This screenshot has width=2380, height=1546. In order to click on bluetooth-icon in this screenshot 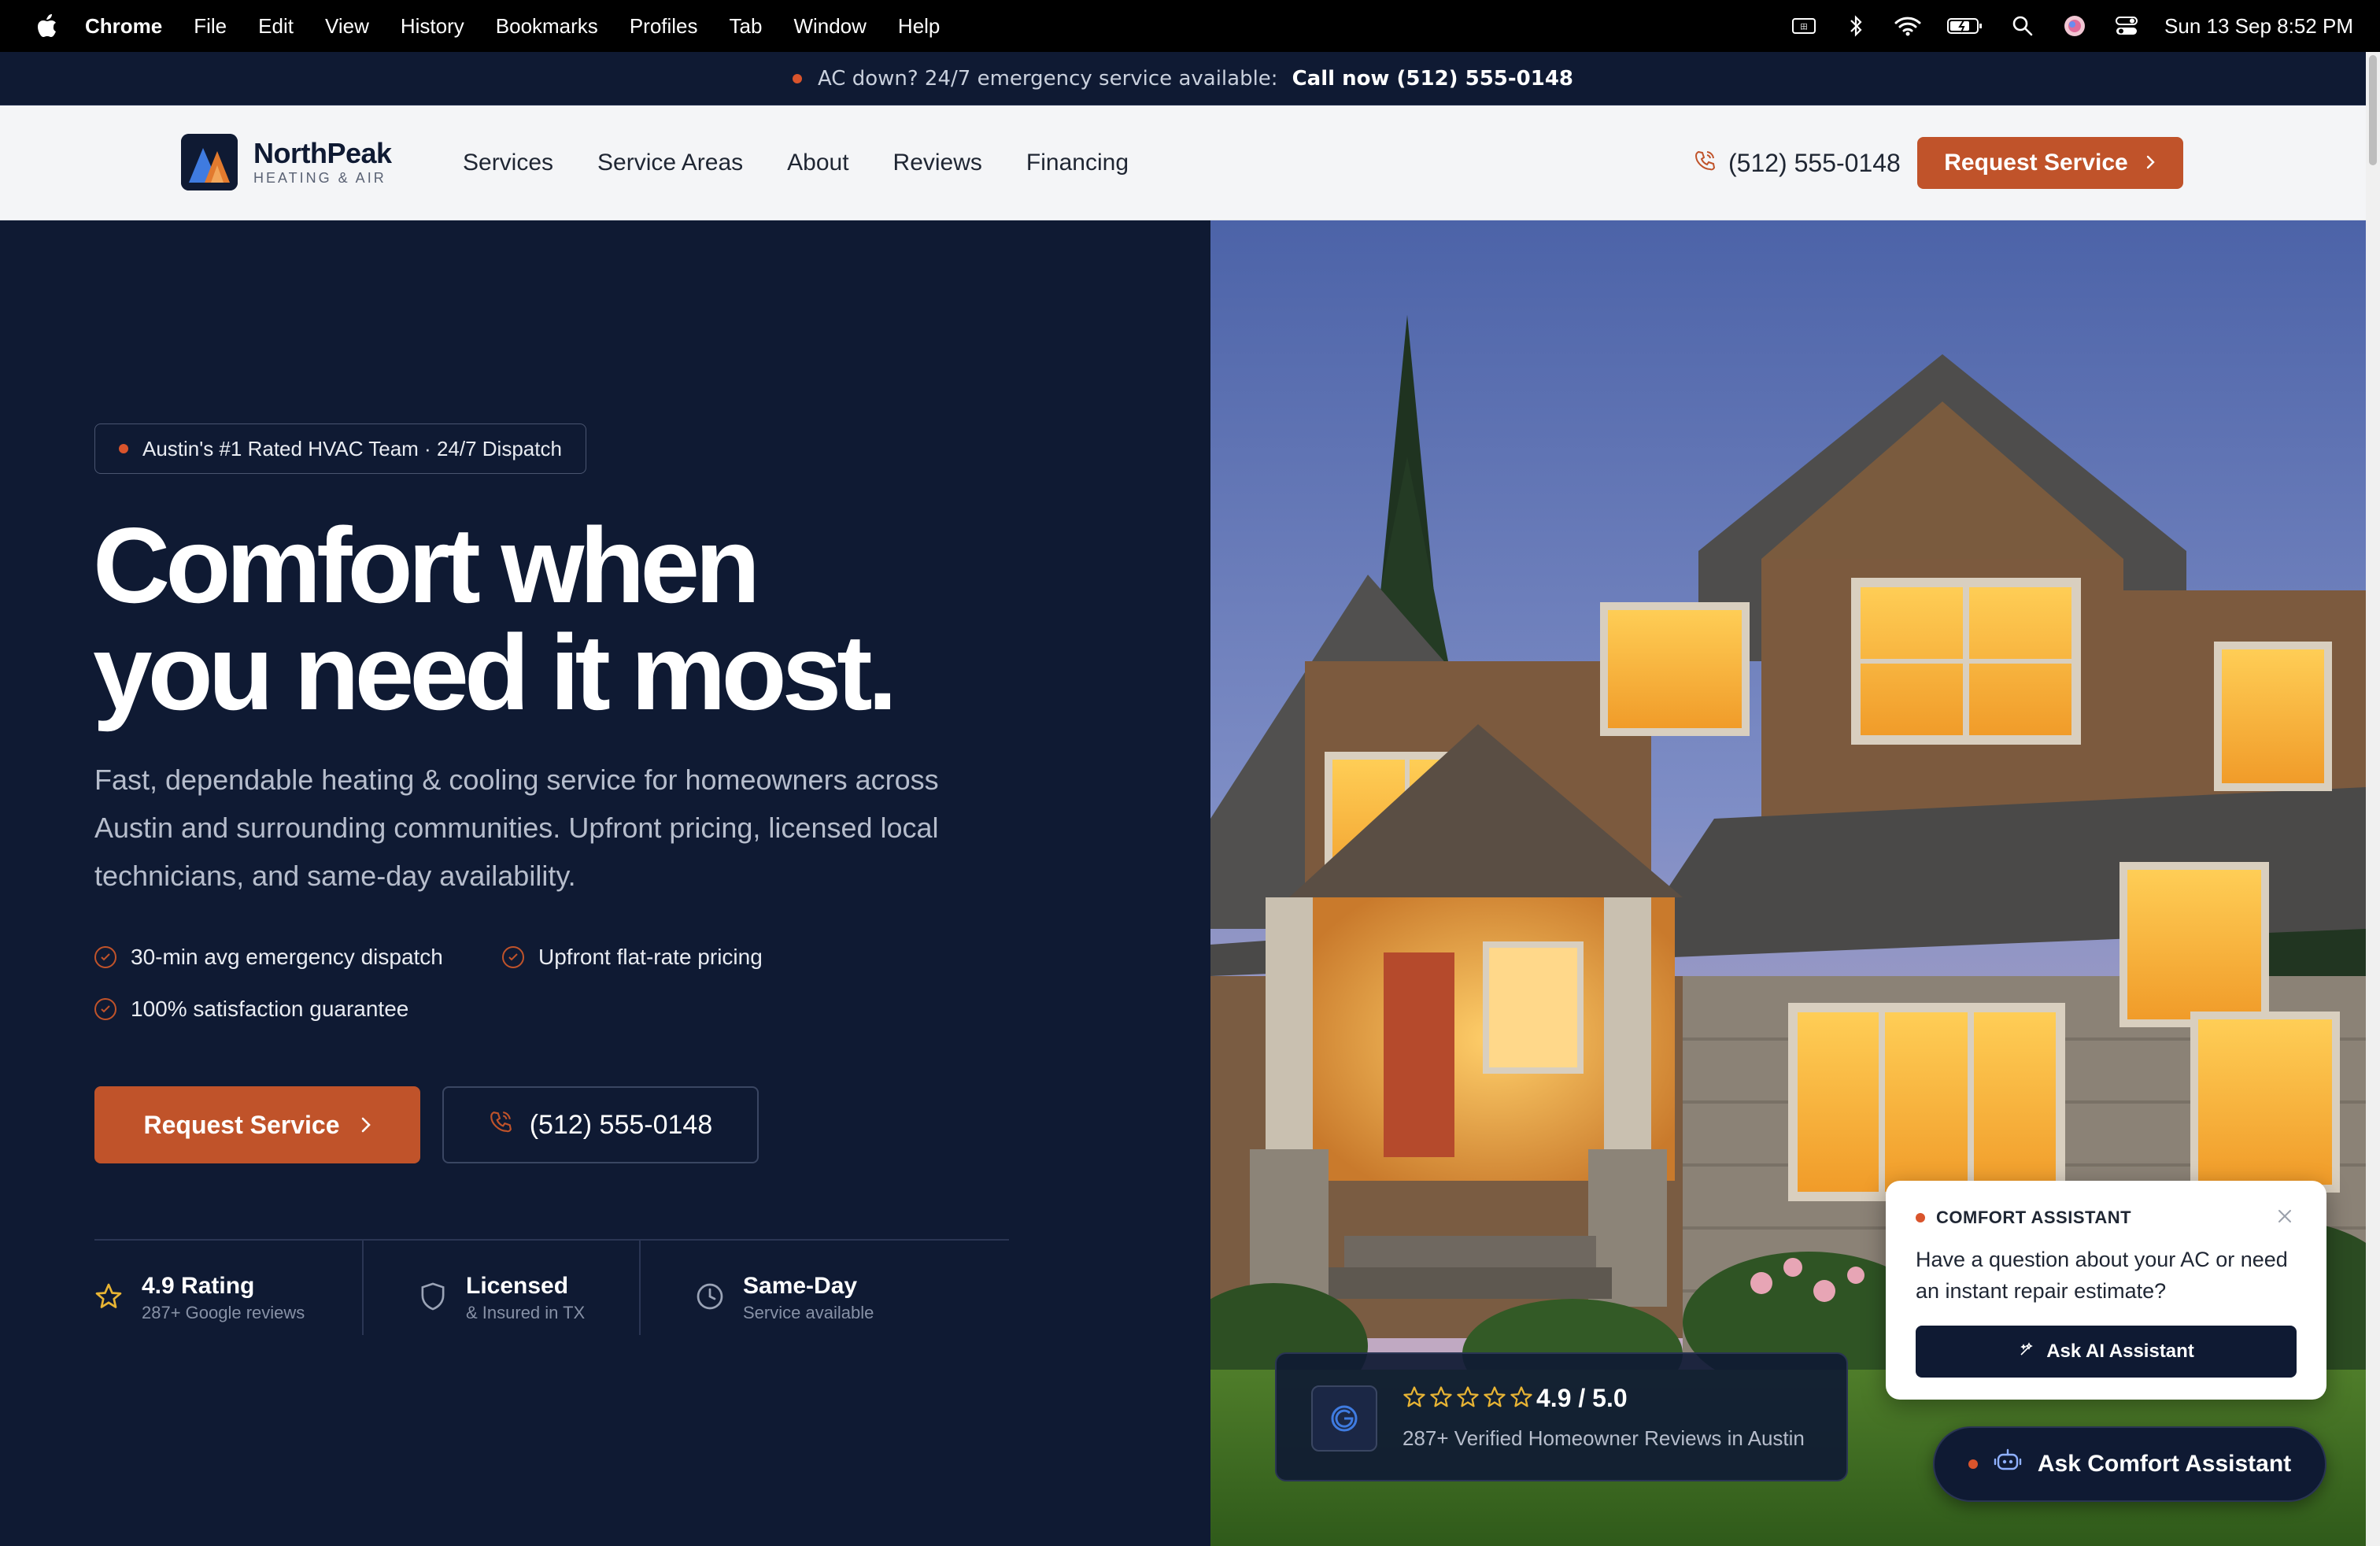, I will do `click(1856, 26)`.